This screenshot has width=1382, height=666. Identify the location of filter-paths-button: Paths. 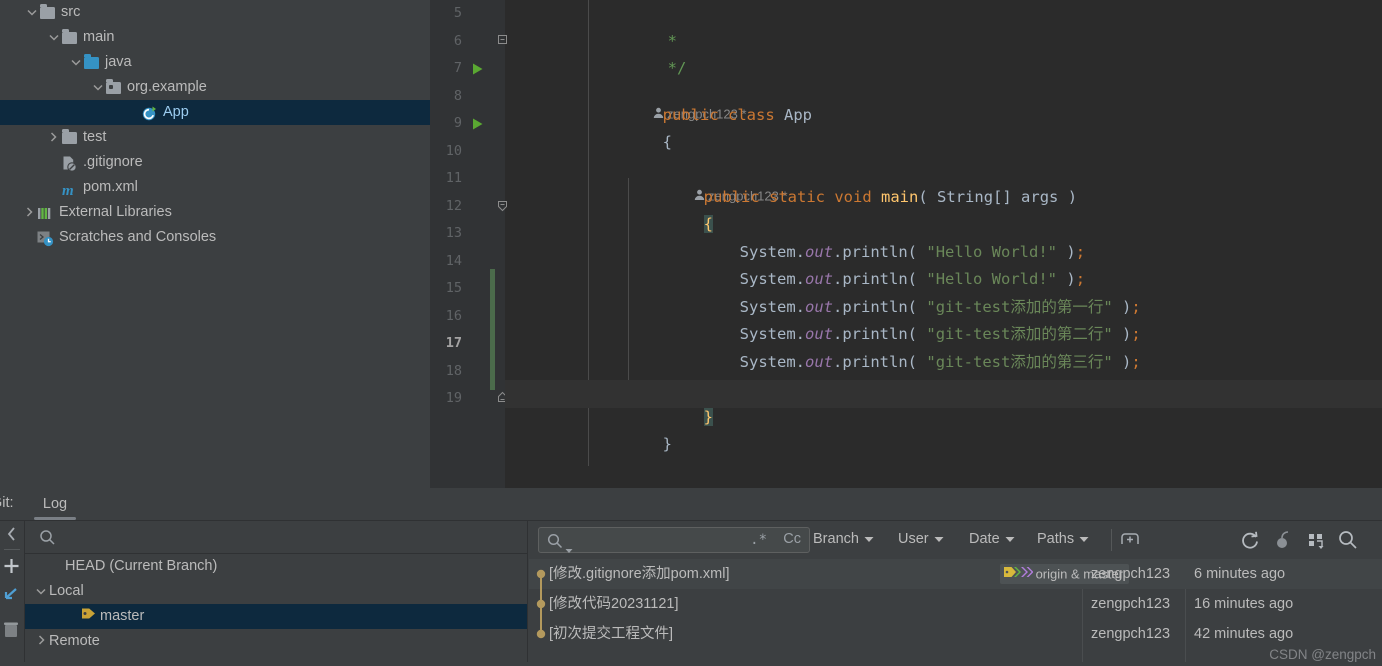
(1063, 539).